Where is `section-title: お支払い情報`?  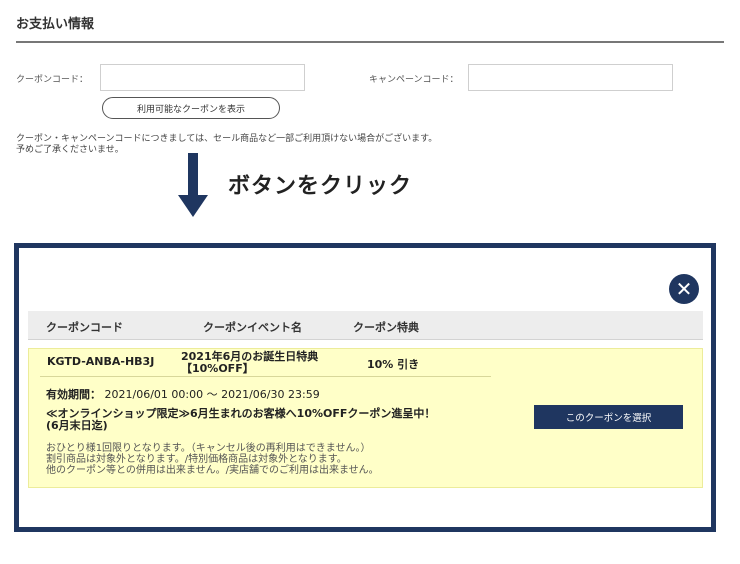 section-title: お支払い情報 is located at coordinates (55, 24).